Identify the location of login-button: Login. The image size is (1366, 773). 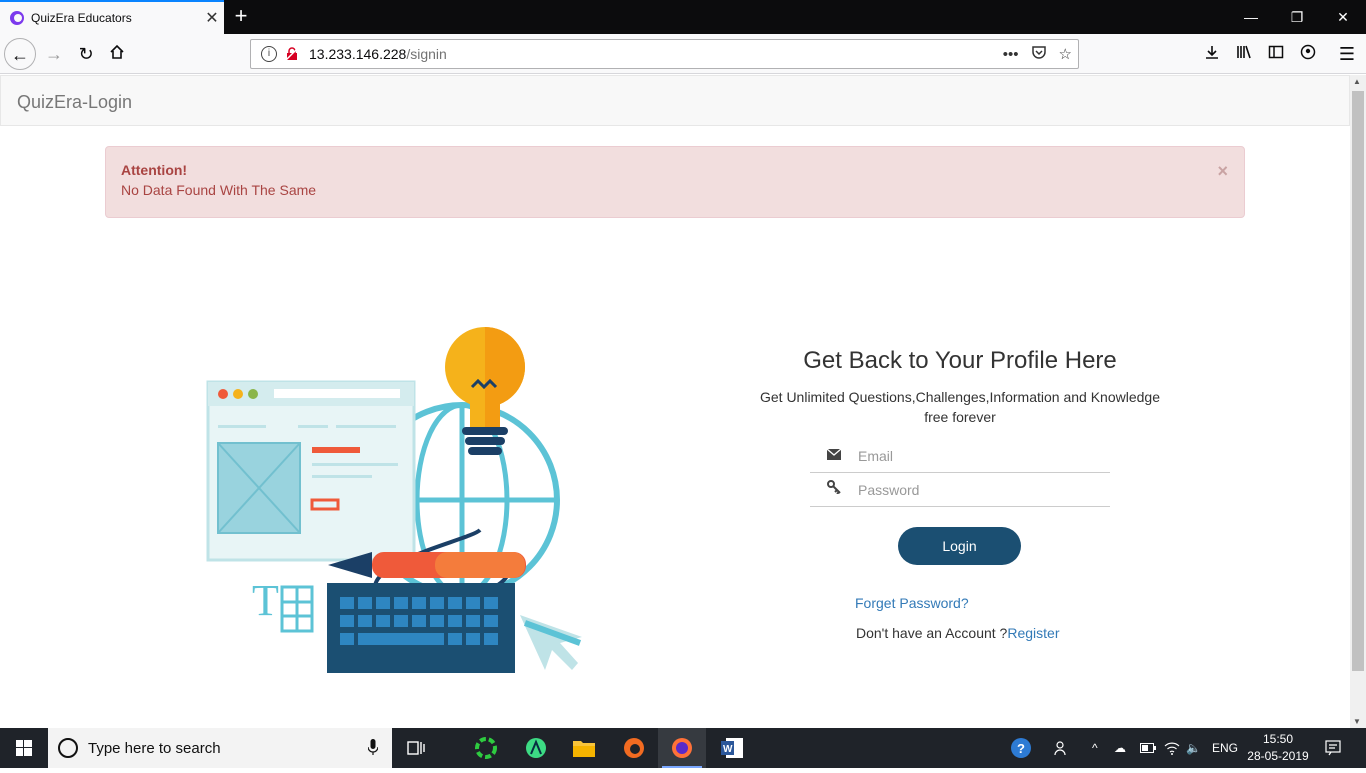
(959, 546).